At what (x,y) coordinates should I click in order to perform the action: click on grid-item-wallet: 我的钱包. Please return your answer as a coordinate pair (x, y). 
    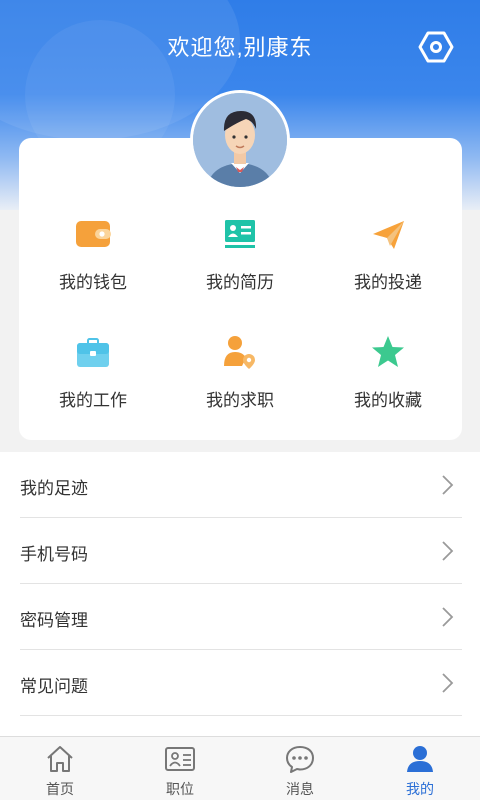
    Looking at the image, I should click on (93, 266).